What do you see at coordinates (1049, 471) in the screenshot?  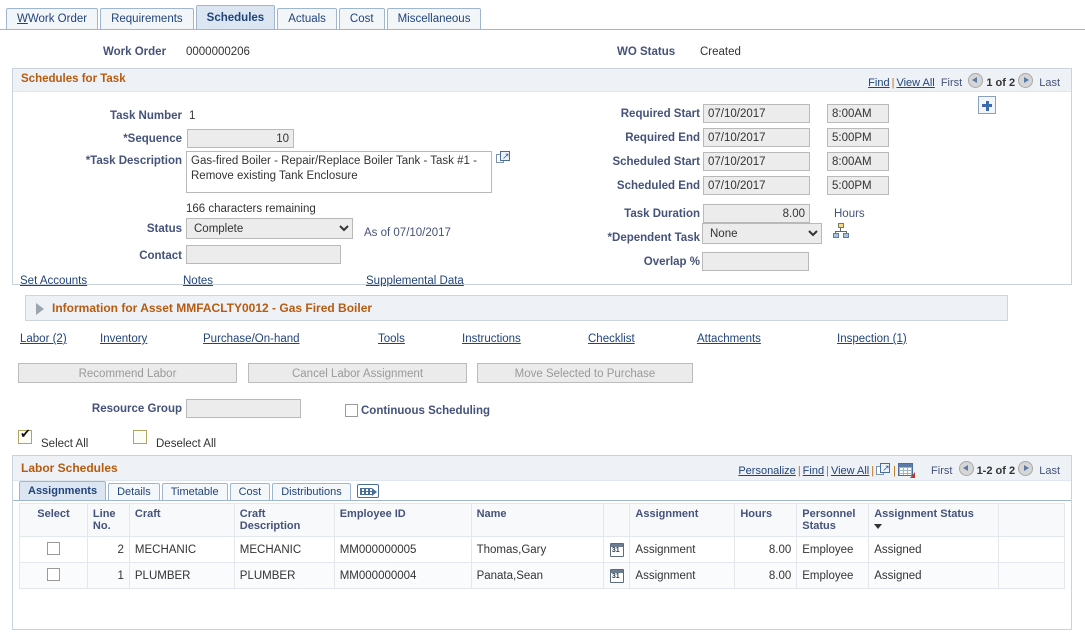 I see `labor-last-label: Last` at bounding box center [1049, 471].